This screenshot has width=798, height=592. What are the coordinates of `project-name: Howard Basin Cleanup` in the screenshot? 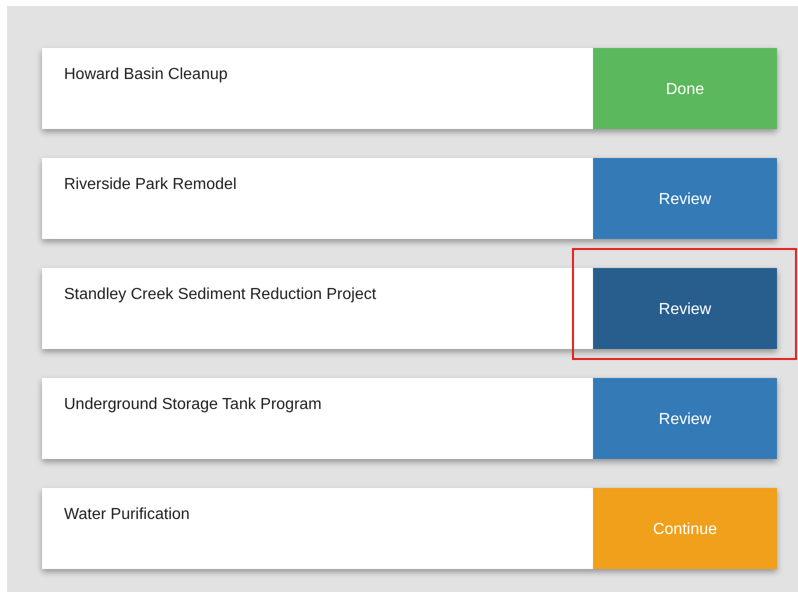 It's located at (146, 75).